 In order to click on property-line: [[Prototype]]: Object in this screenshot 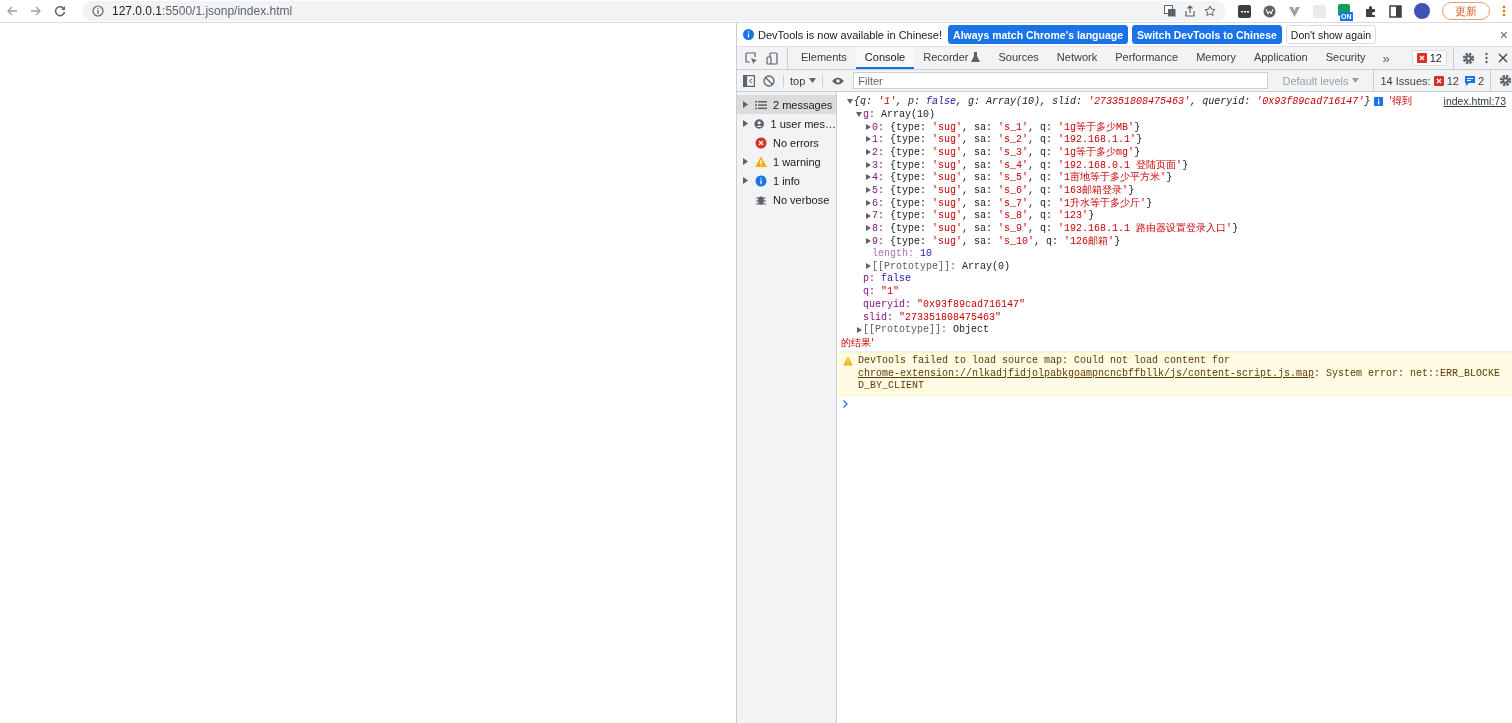, I will do `click(926, 330)`.